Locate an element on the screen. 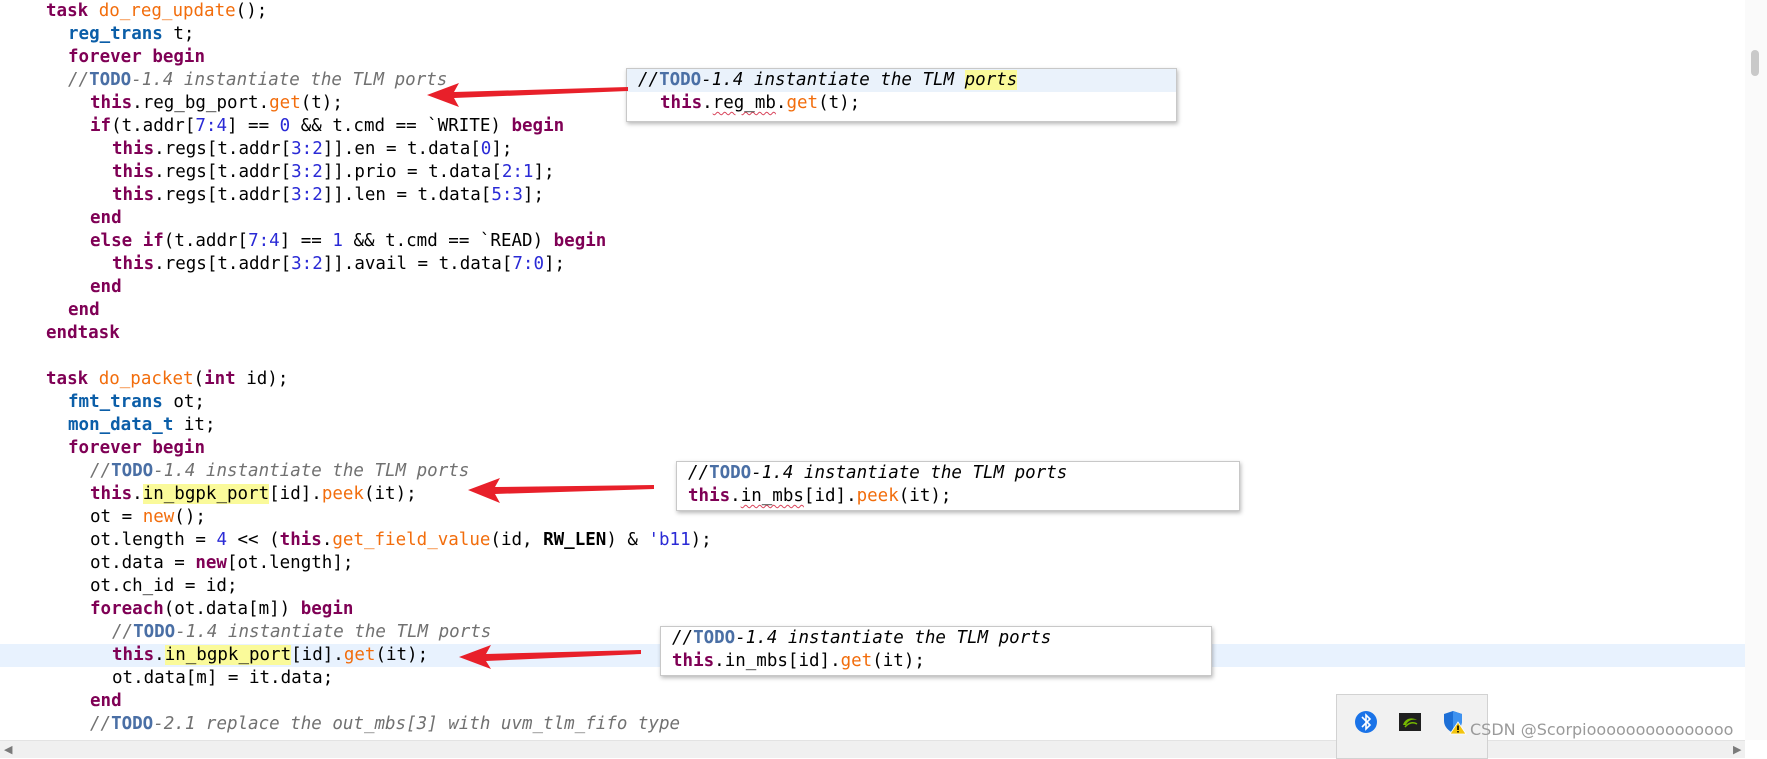 The image size is (1767, 759). method-name: new is located at coordinates (158, 517).